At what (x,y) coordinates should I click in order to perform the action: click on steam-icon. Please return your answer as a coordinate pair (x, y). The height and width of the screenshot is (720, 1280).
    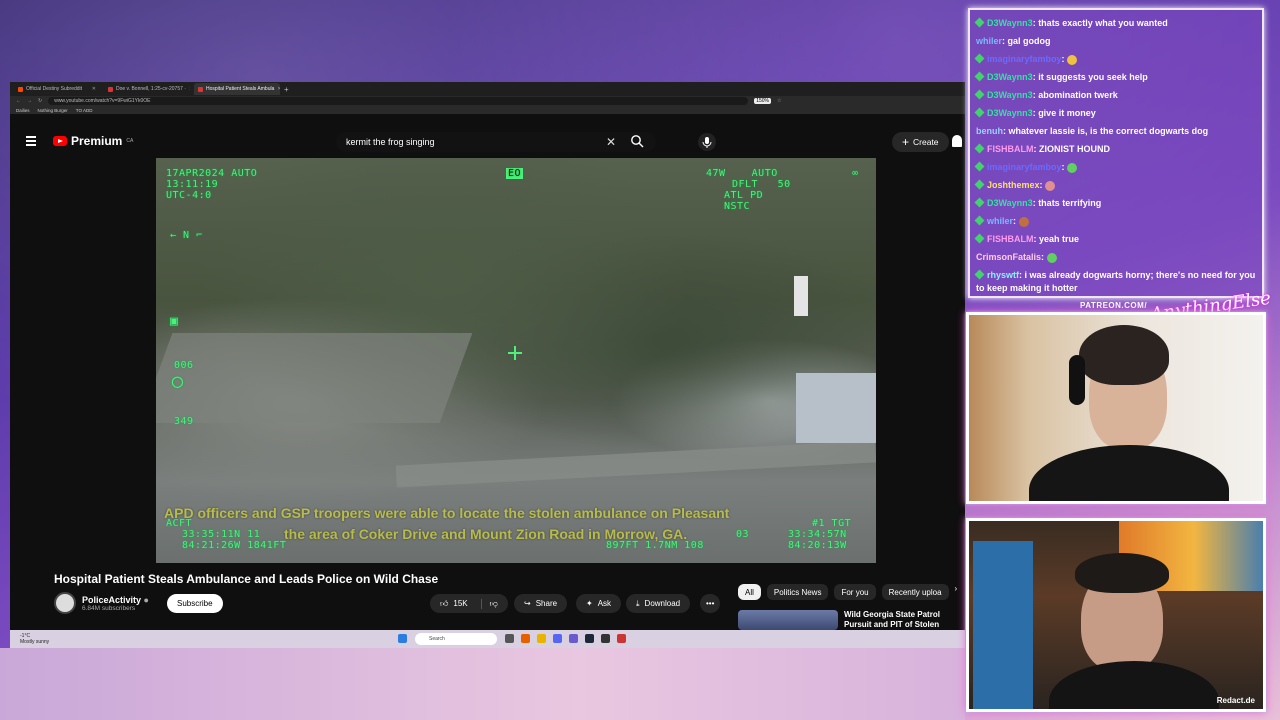
    Looking at the image, I should click on (589, 638).